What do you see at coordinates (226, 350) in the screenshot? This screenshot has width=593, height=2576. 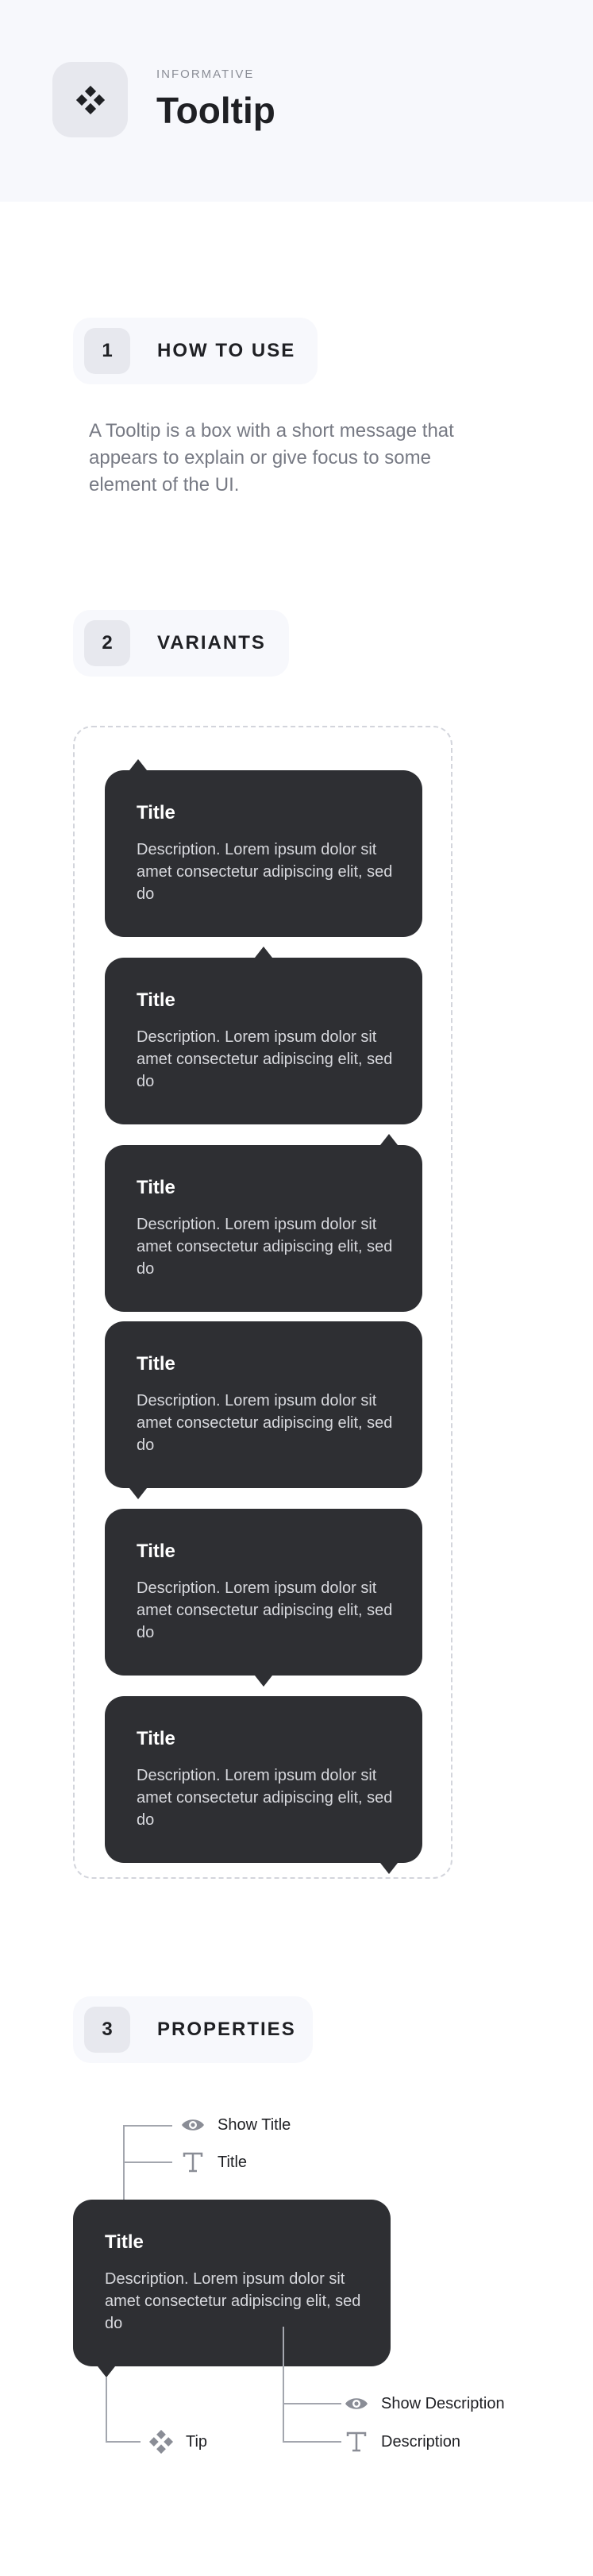 I see `section-label: HOW TO USE` at bounding box center [226, 350].